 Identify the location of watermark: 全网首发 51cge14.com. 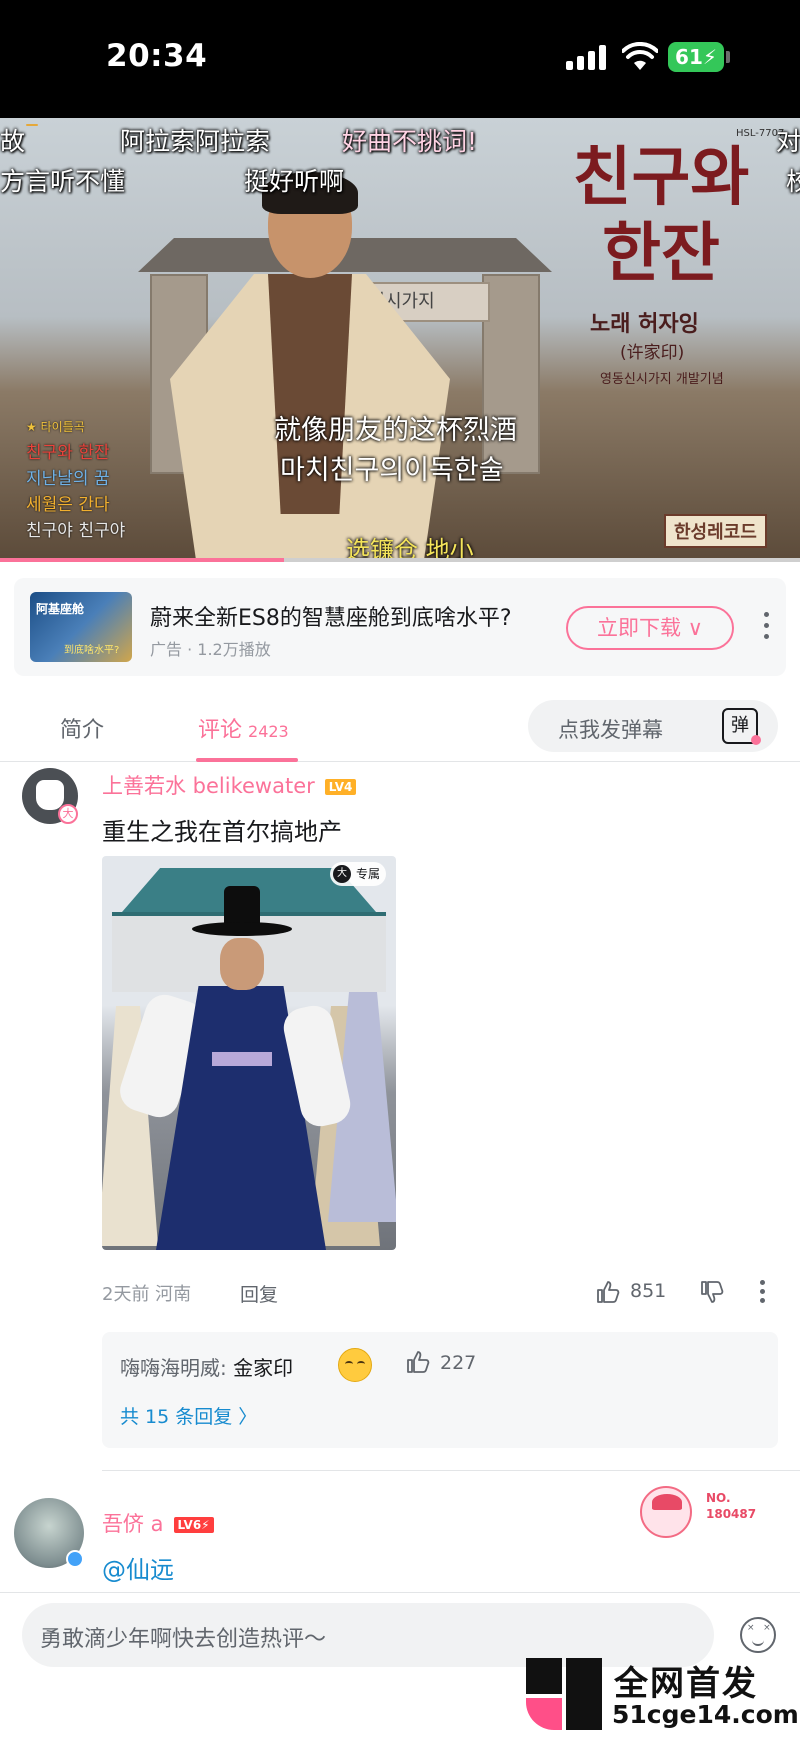
(662, 1694).